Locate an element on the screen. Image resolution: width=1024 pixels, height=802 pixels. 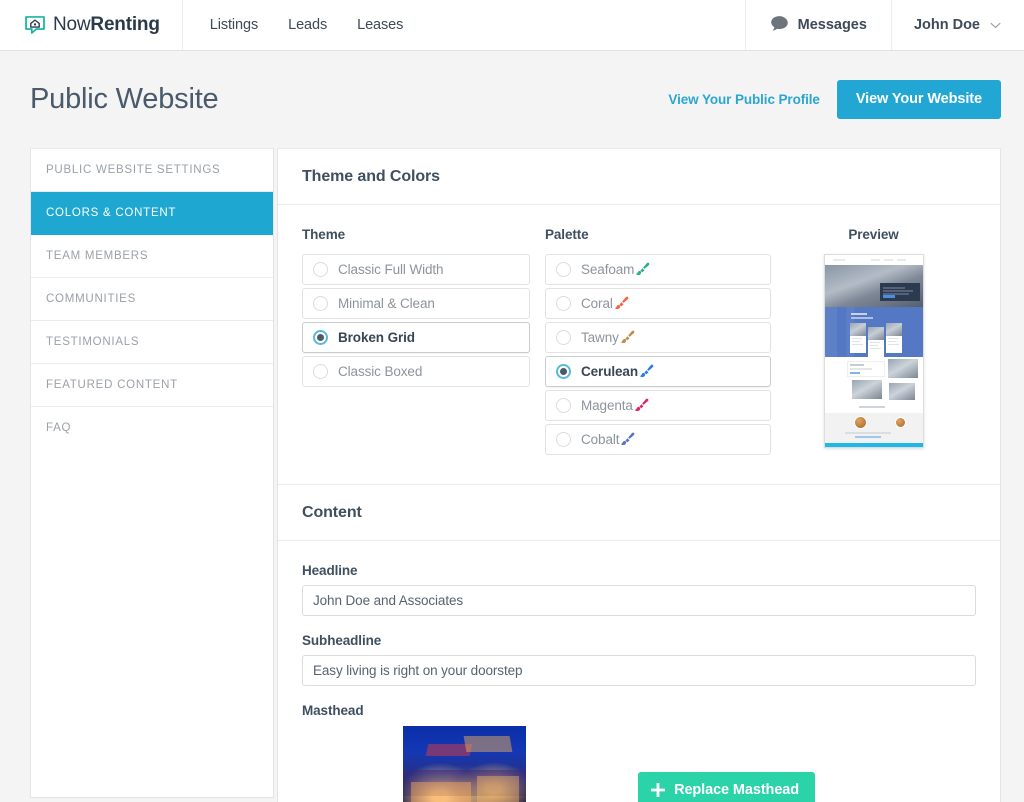
view-your-website-button: View Your Website is located at coordinates (918, 99).